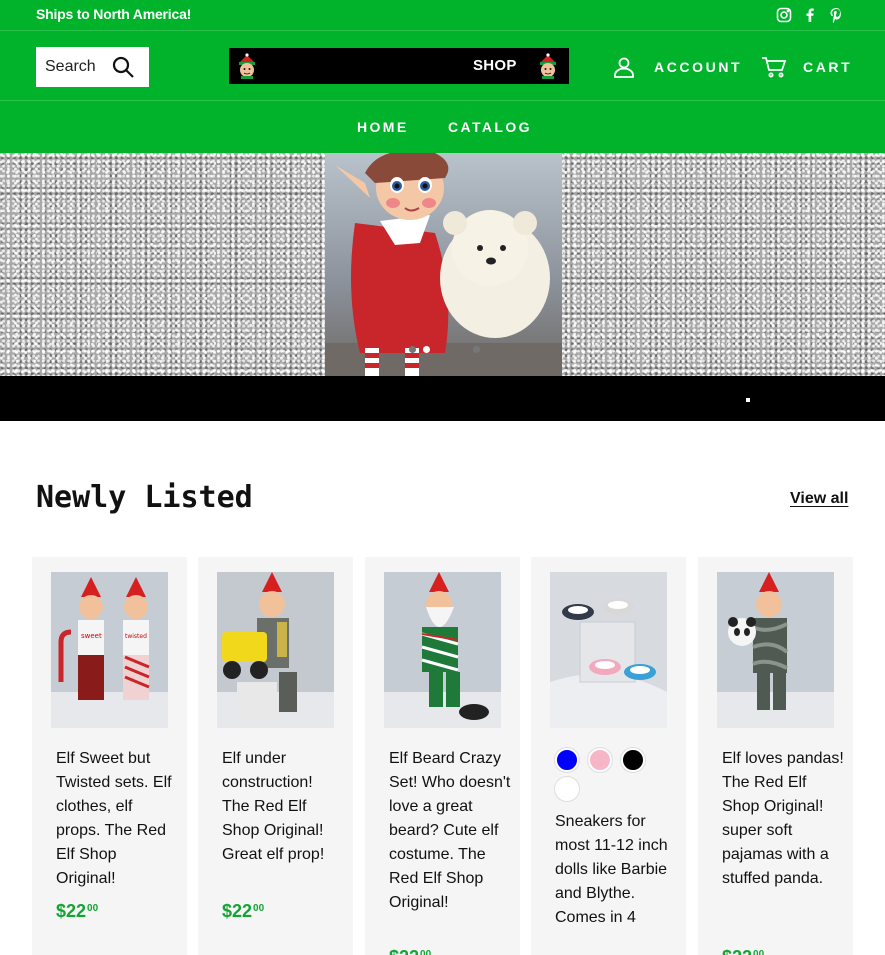 This screenshot has height=955, width=885. I want to click on section-title: Newly Listed, so click(144, 497).